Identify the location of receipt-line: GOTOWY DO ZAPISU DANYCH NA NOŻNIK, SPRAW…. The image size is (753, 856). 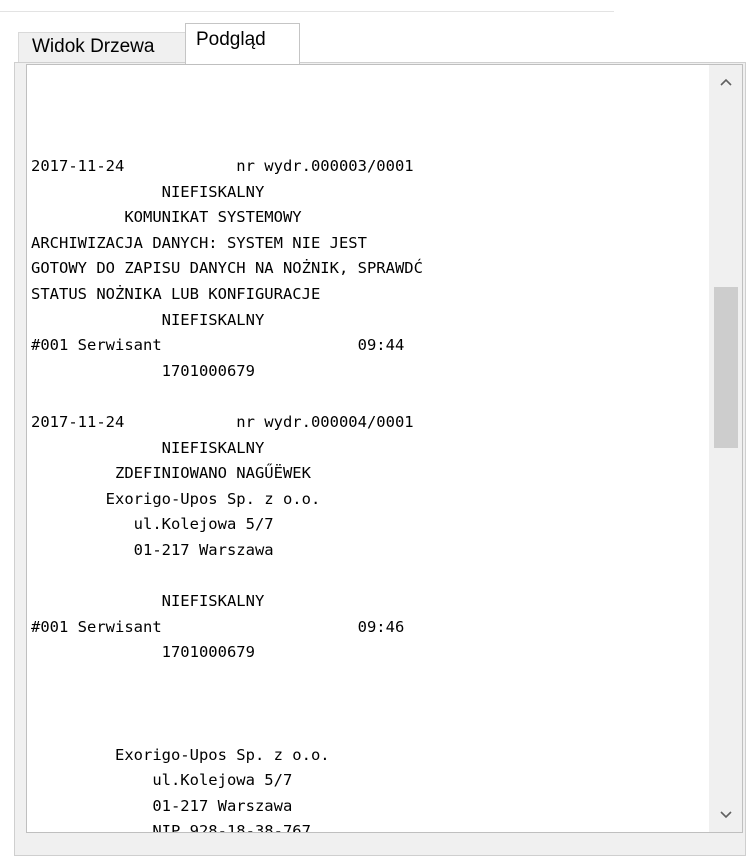
(227, 268).